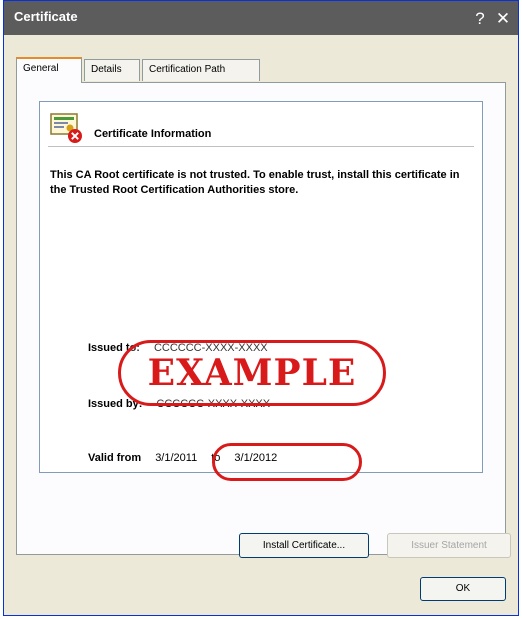  I want to click on tab-details: Details, so click(112, 70).